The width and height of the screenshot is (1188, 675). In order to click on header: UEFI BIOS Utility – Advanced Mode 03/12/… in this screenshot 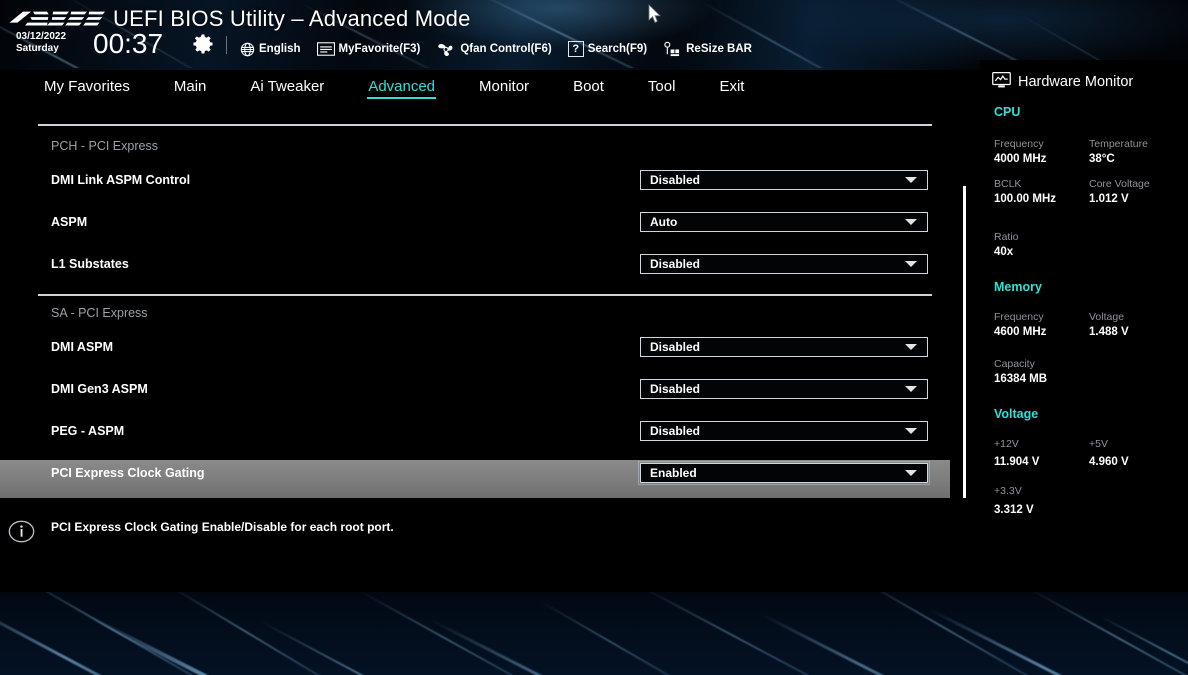, I will do `click(594, 34)`.